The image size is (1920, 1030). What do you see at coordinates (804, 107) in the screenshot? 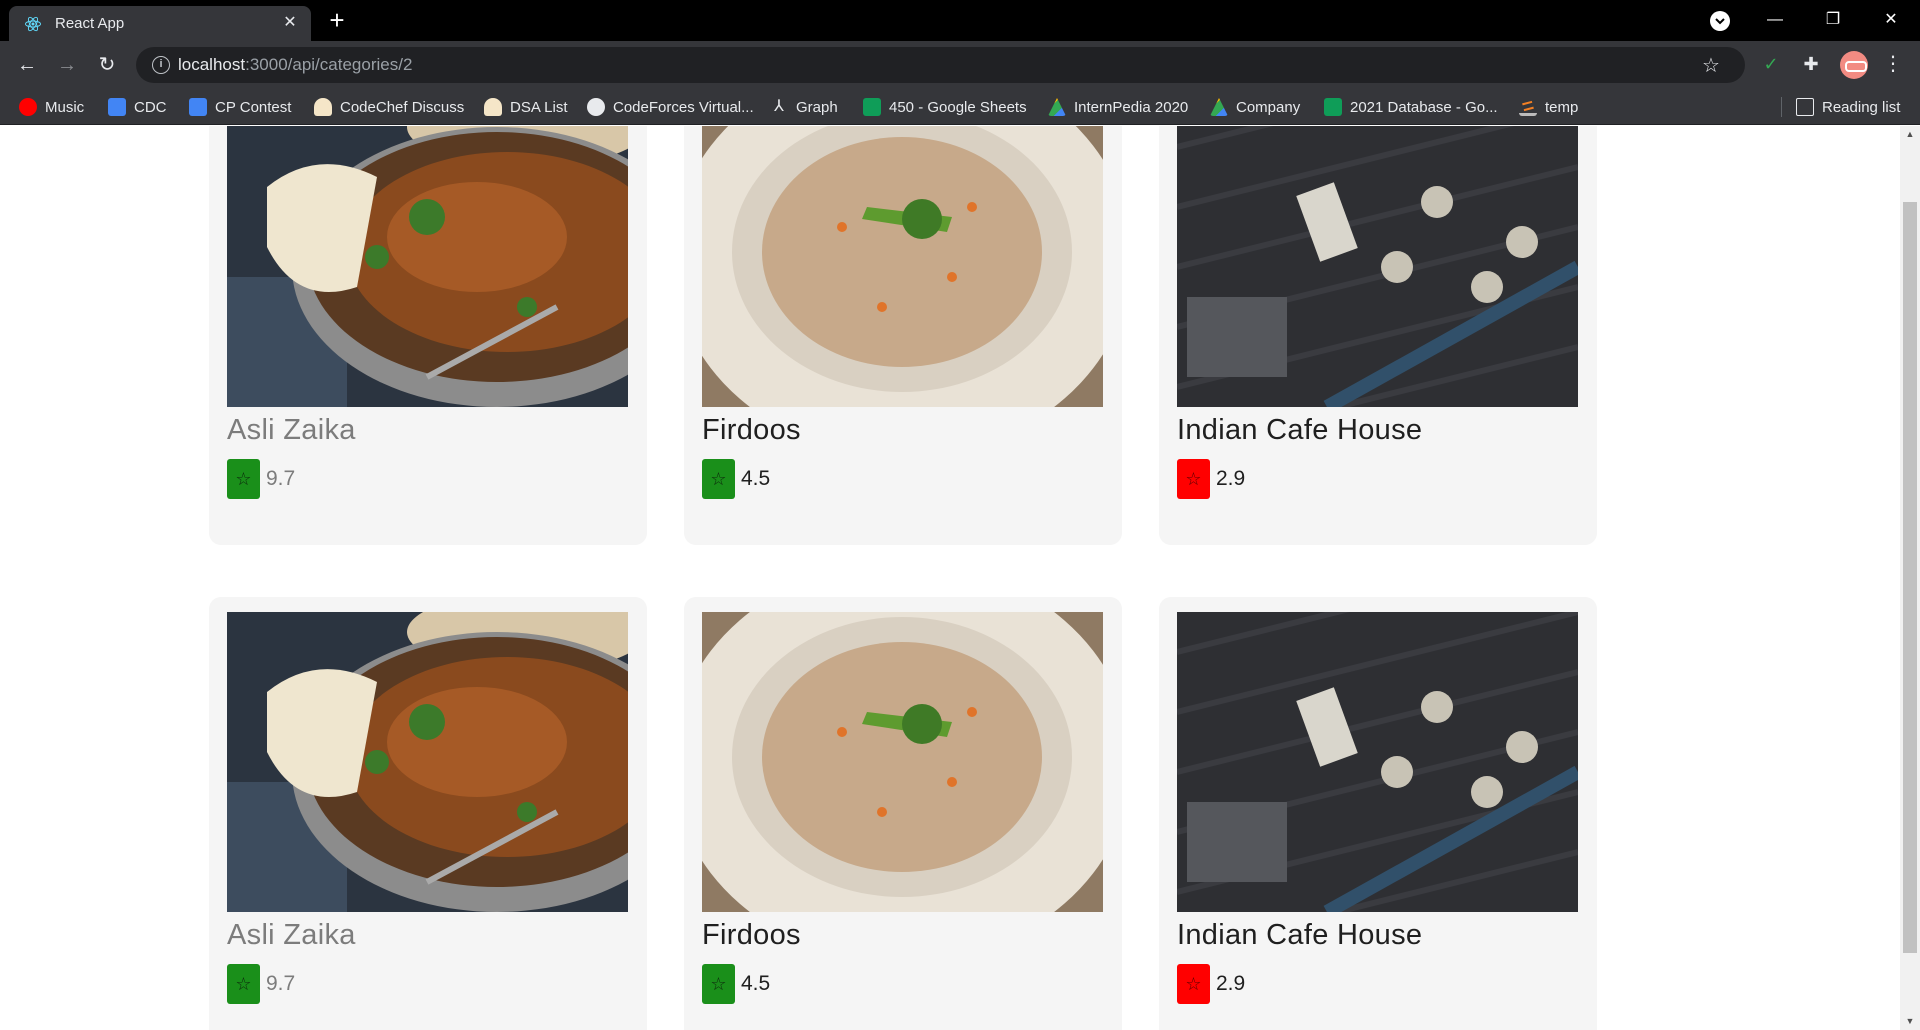
I see `bookmark-graph: ⅄ Graph` at bounding box center [804, 107].